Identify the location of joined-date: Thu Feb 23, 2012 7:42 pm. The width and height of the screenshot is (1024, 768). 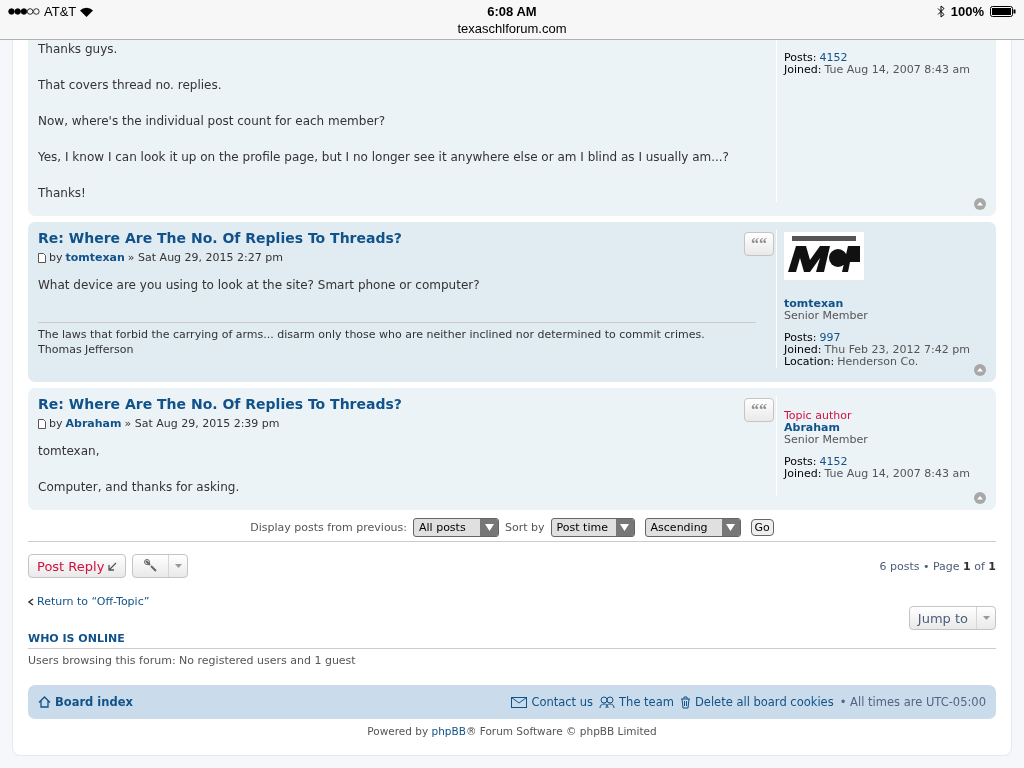
(897, 350).